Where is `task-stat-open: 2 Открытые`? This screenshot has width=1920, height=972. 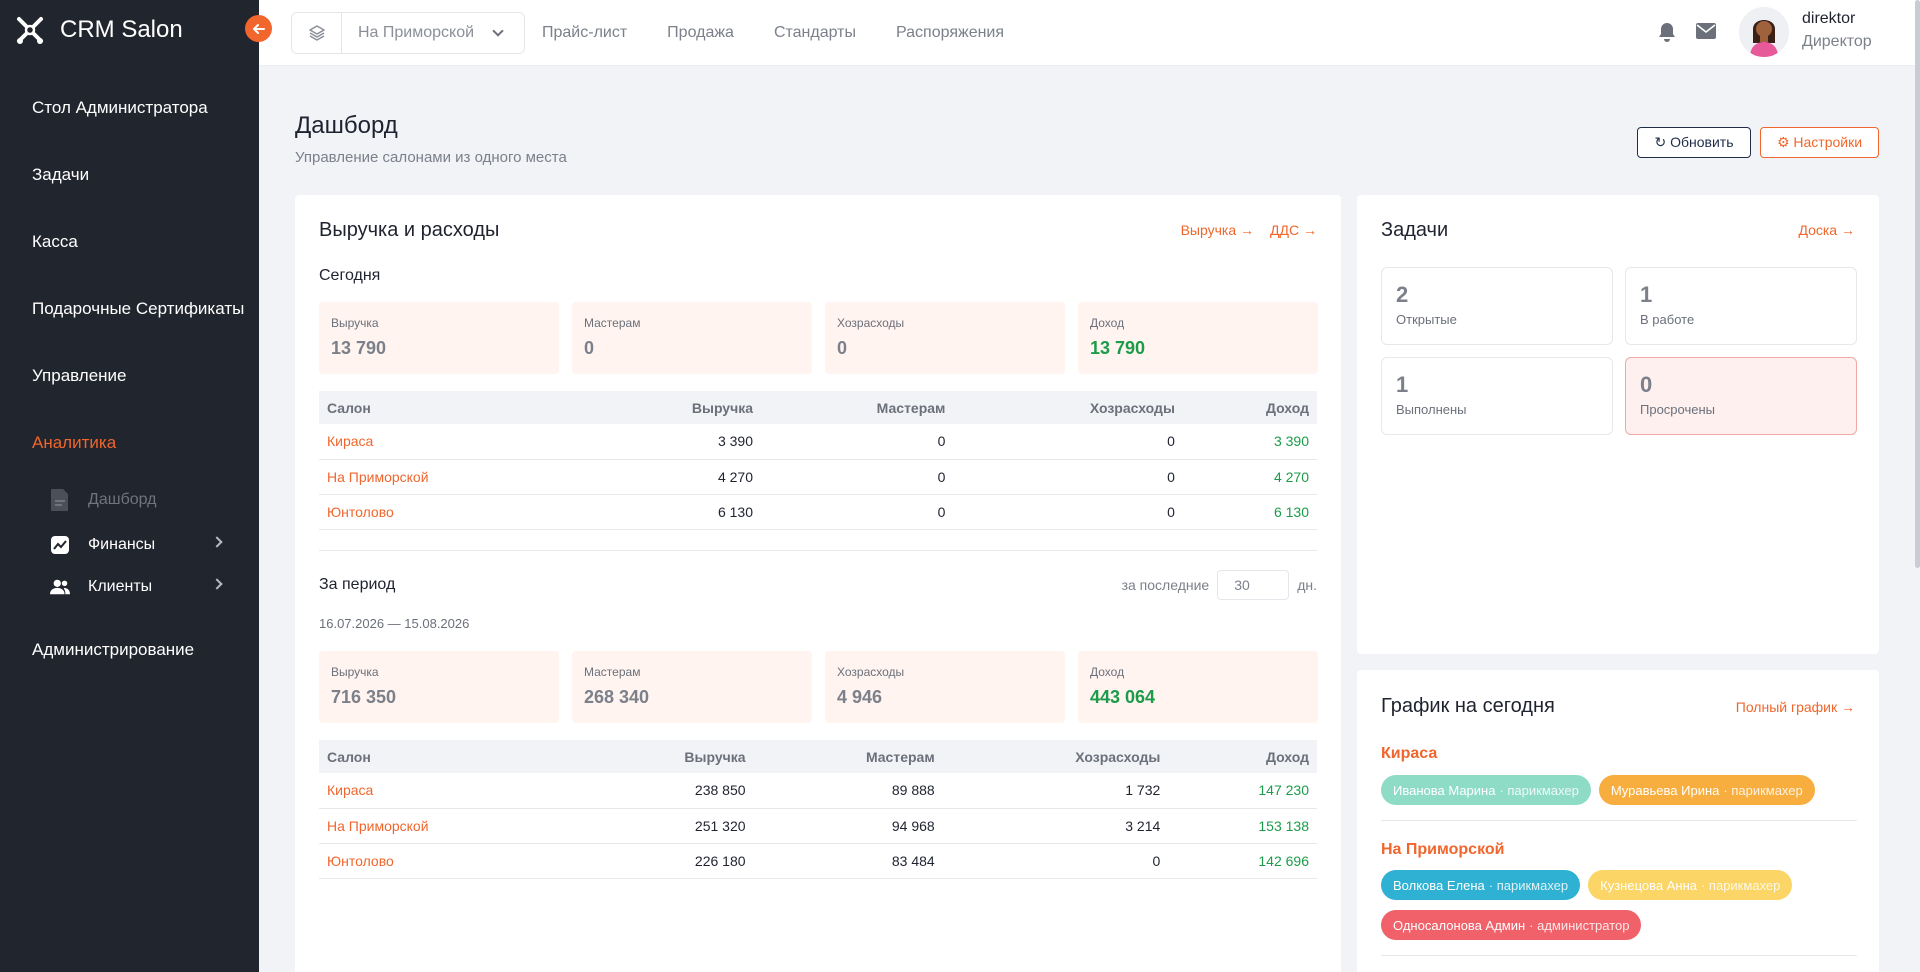
task-stat-open: 2 Открытые is located at coordinates (1497, 306).